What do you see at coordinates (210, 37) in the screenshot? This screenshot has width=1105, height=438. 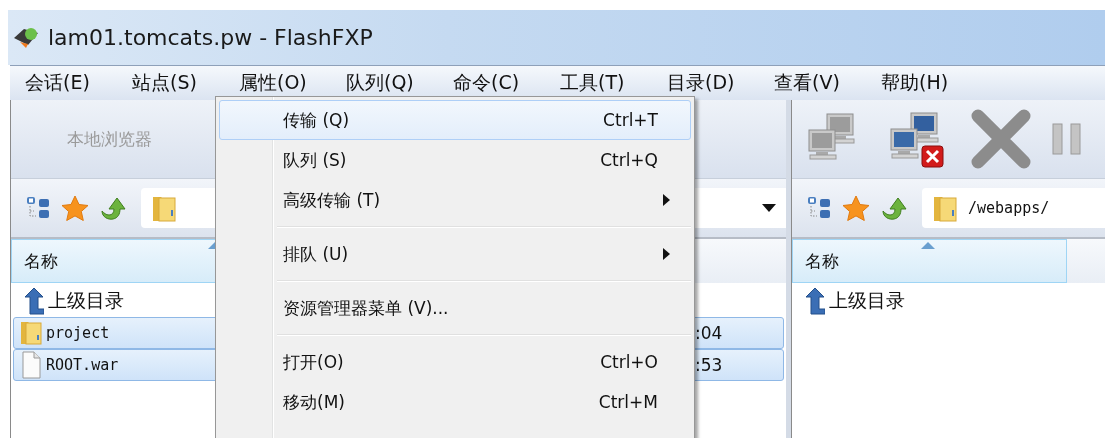 I see `window-title: lam01.tomcats.pw - FlashFXP` at bounding box center [210, 37].